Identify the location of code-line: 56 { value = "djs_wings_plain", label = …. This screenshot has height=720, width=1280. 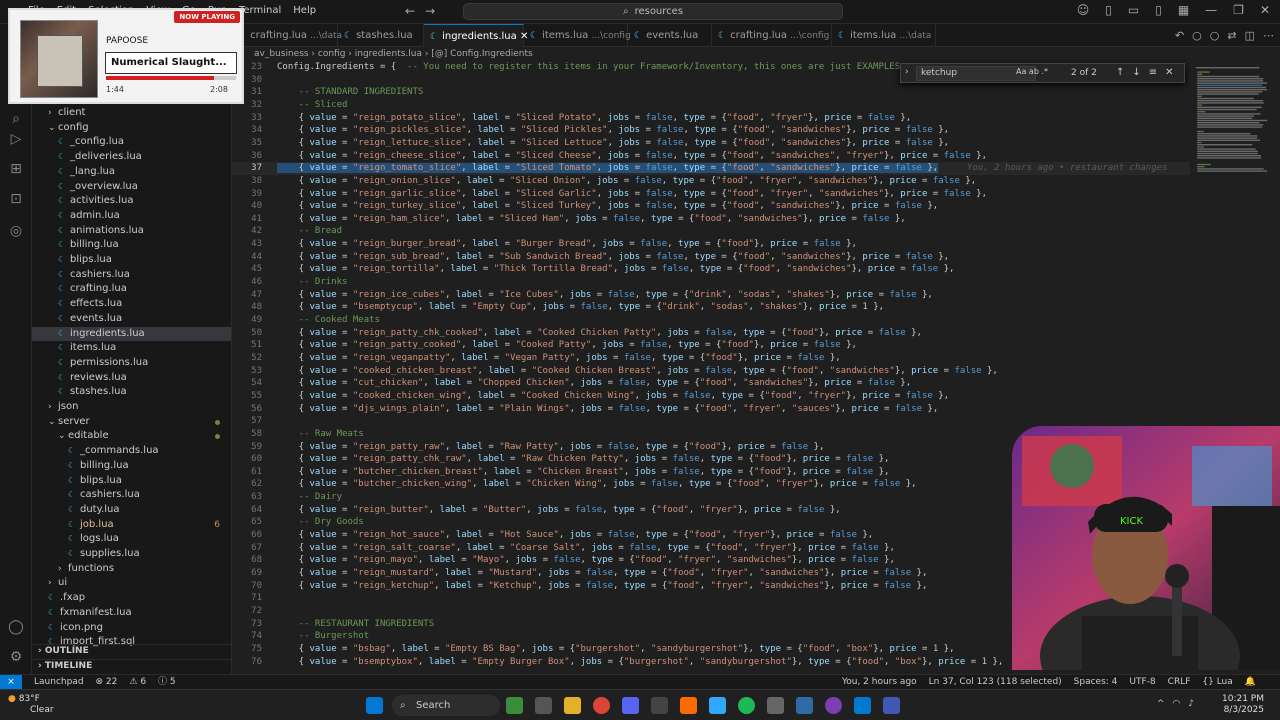
(711, 409).